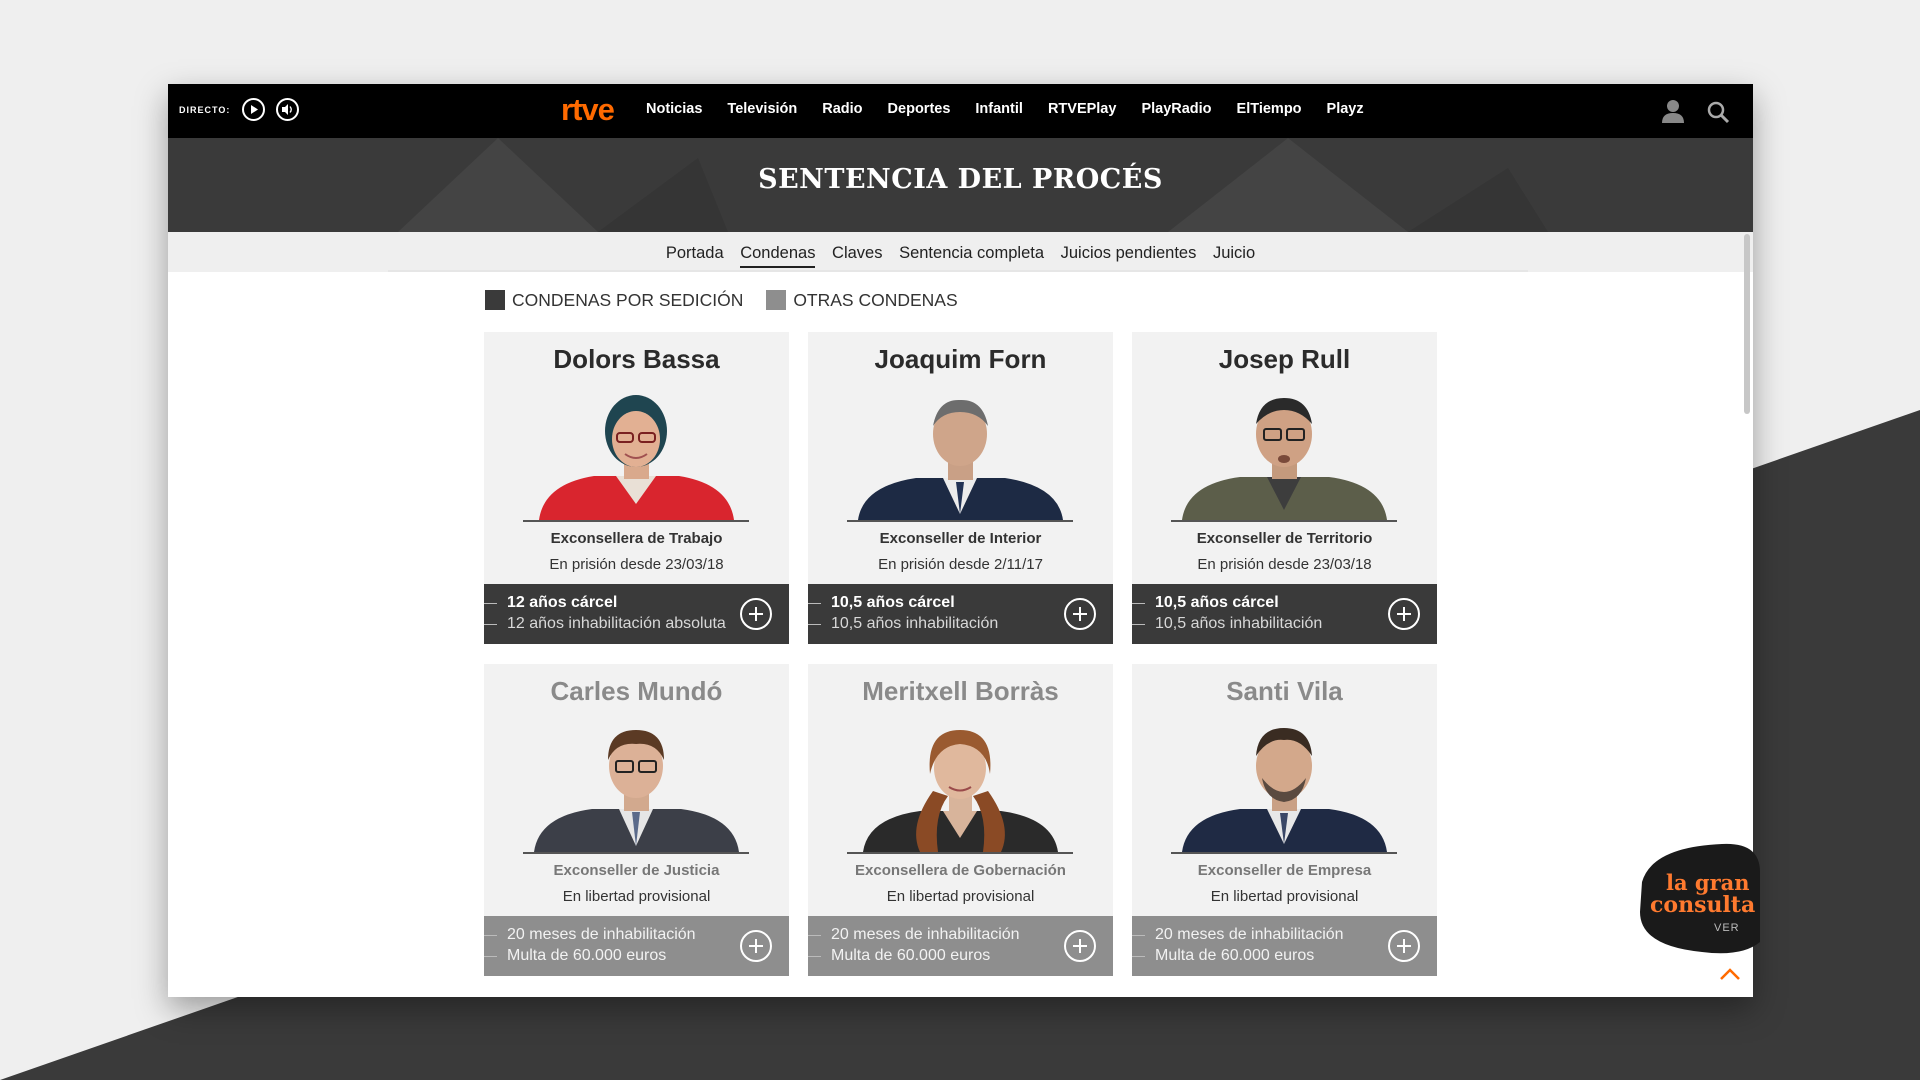 The height and width of the screenshot is (1080, 1920). Describe the element at coordinates (1345, 109) in the screenshot. I see `nav-item-playz: Playz` at that location.